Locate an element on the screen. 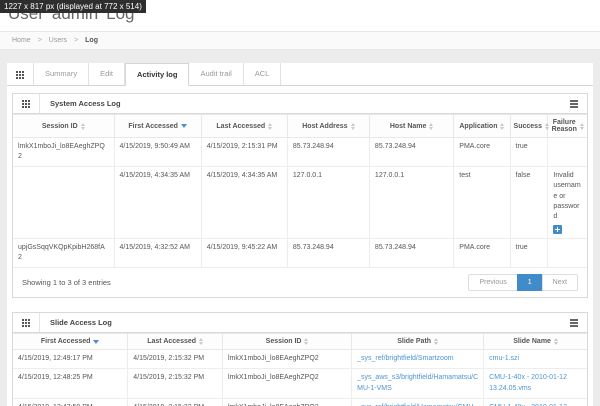 This screenshot has height=406, width=600. pagination: Previous 1 Next is located at coordinates (523, 283).